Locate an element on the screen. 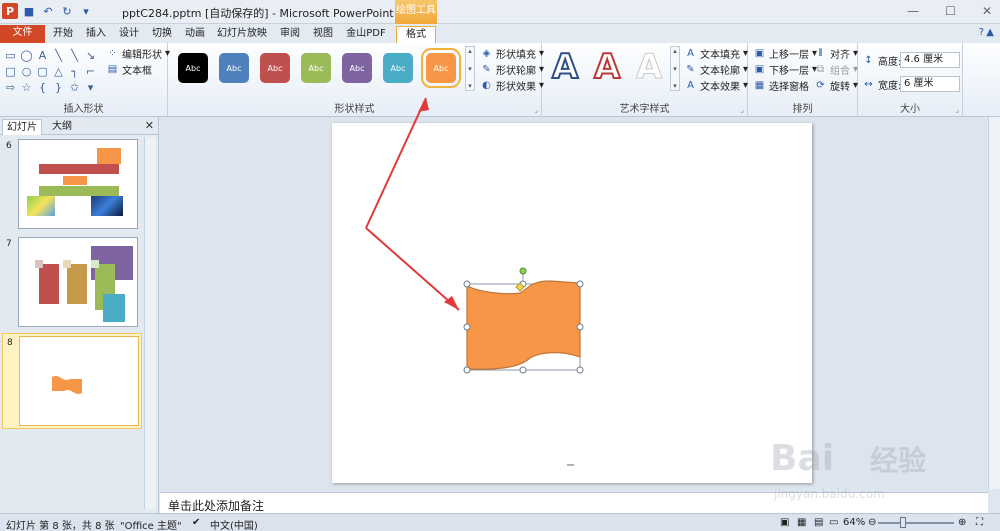 The height and width of the screenshot is (531, 1000). slideshow-view-icon: ▭ is located at coordinates (833, 522).